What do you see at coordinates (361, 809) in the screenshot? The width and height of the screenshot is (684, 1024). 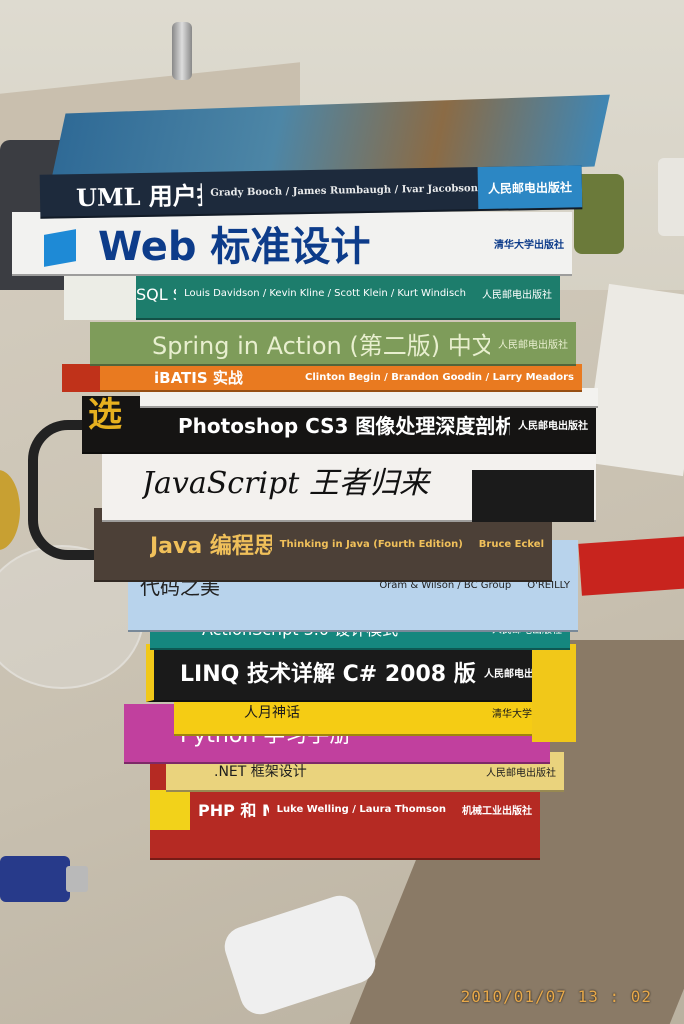 I see `book-authors: Luke Welling / Laura Thomson` at bounding box center [361, 809].